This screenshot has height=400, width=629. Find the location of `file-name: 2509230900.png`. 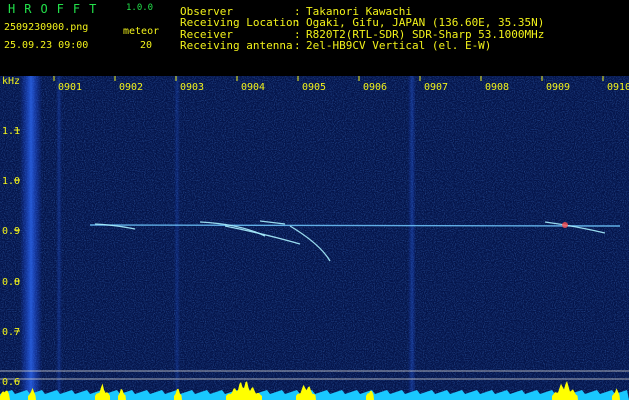

file-name: 2509230900.png is located at coordinates (46, 27).